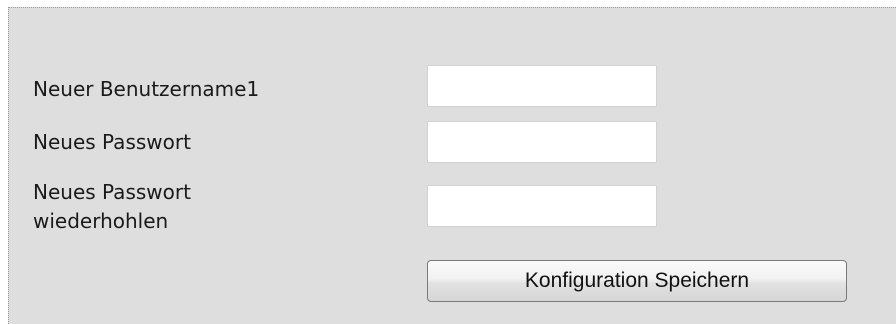 The image size is (896, 324). Describe the element at coordinates (112, 142) in the screenshot. I see `password-label: Neues Passwort` at that location.